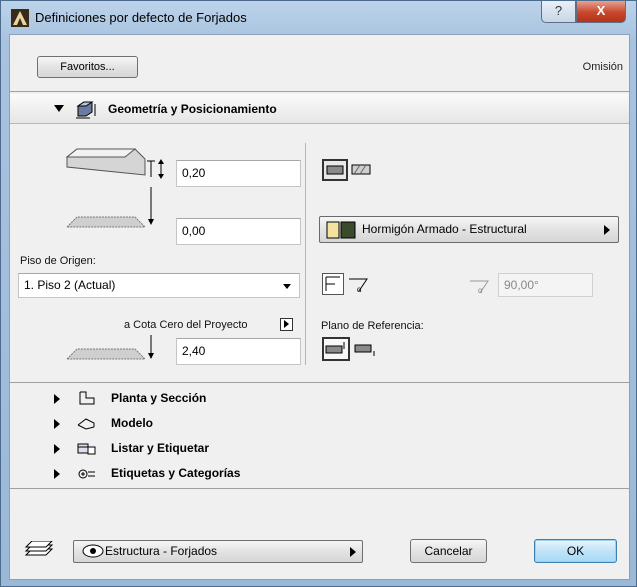 This screenshot has height=587, width=637. Describe the element at coordinates (319, 449) in the screenshot. I see `panel-header-listing: Listar y Etiquetar` at that location.